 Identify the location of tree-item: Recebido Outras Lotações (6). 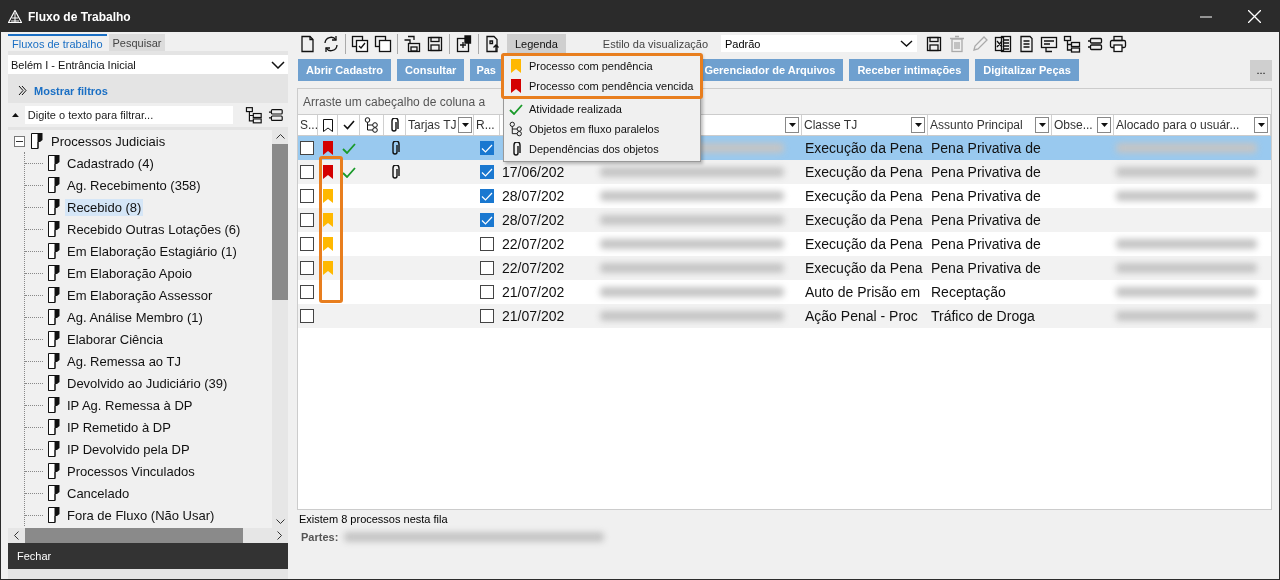
(154, 229).